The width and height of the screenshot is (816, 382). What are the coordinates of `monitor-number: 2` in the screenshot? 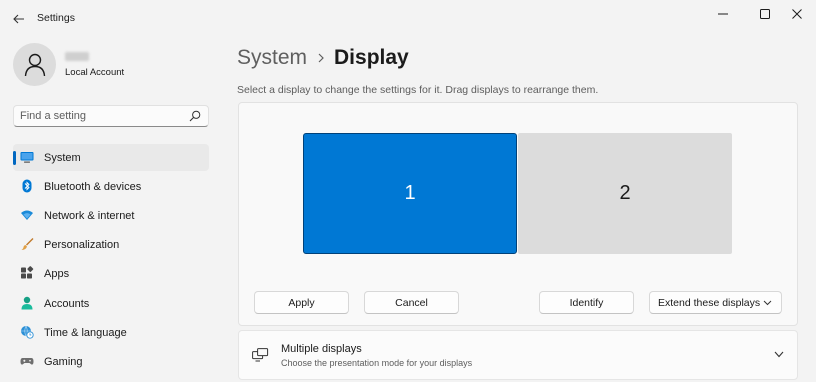 It's located at (625, 193).